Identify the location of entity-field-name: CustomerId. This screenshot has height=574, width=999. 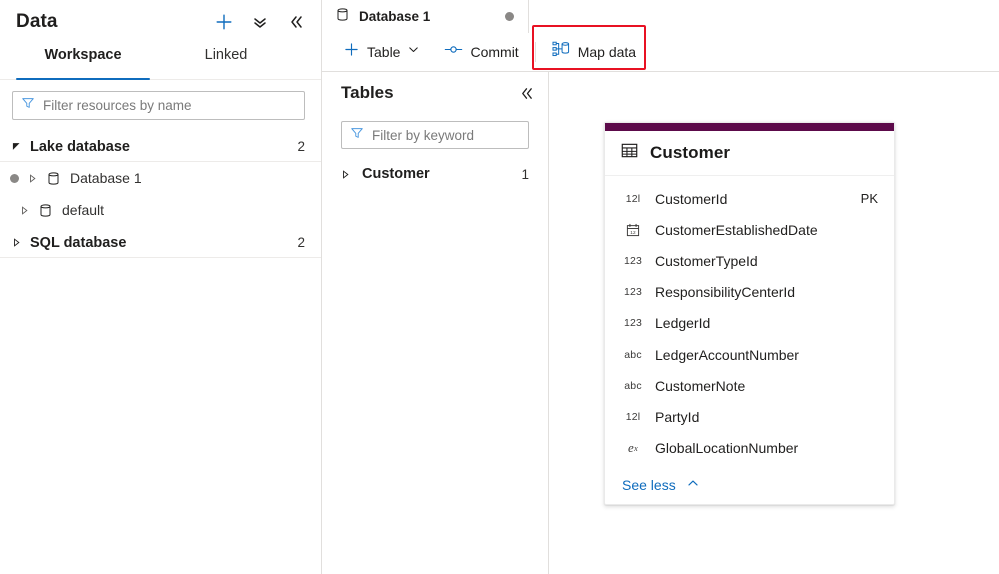
(691, 198).